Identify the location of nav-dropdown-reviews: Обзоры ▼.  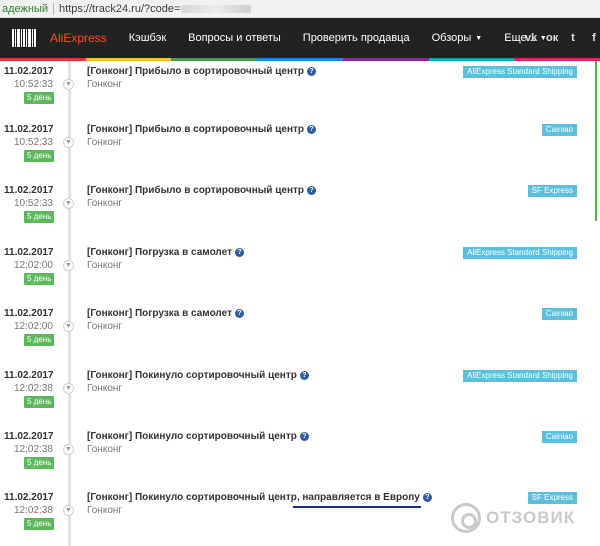
(457, 38).